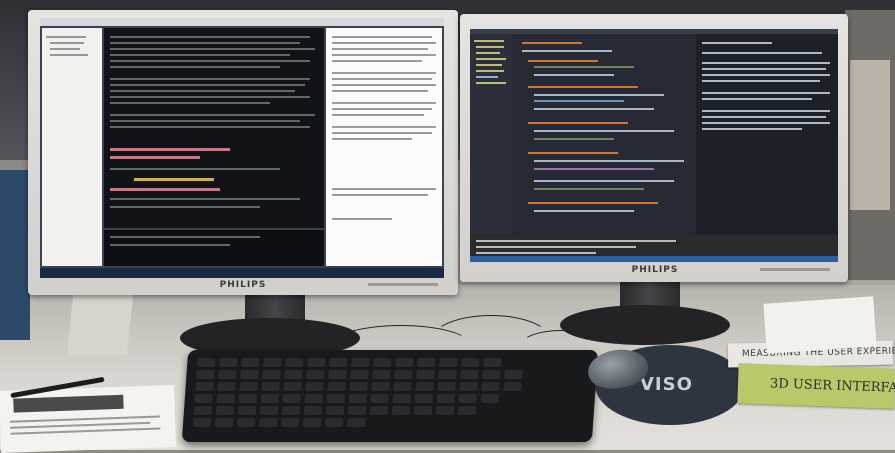 The height and width of the screenshot is (453, 895). Describe the element at coordinates (820, 325) in the screenshot. I see `loose-papers-right` at that location.